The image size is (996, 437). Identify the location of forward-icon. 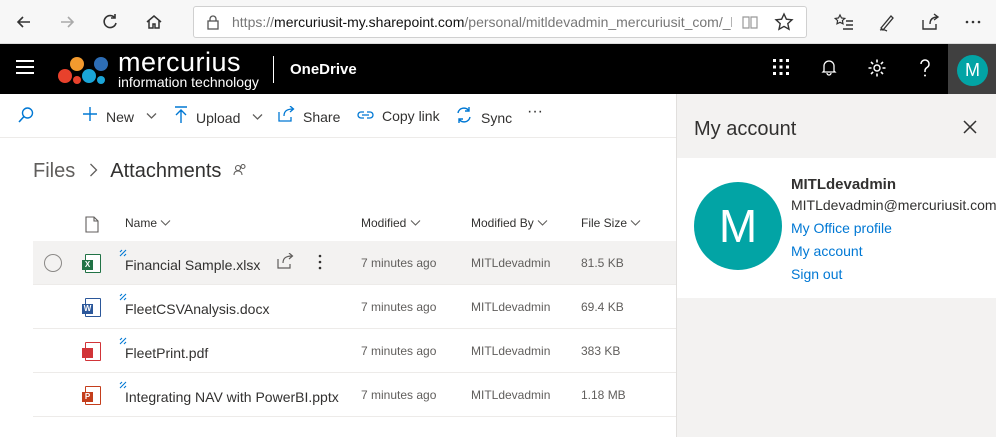
(67, 22).